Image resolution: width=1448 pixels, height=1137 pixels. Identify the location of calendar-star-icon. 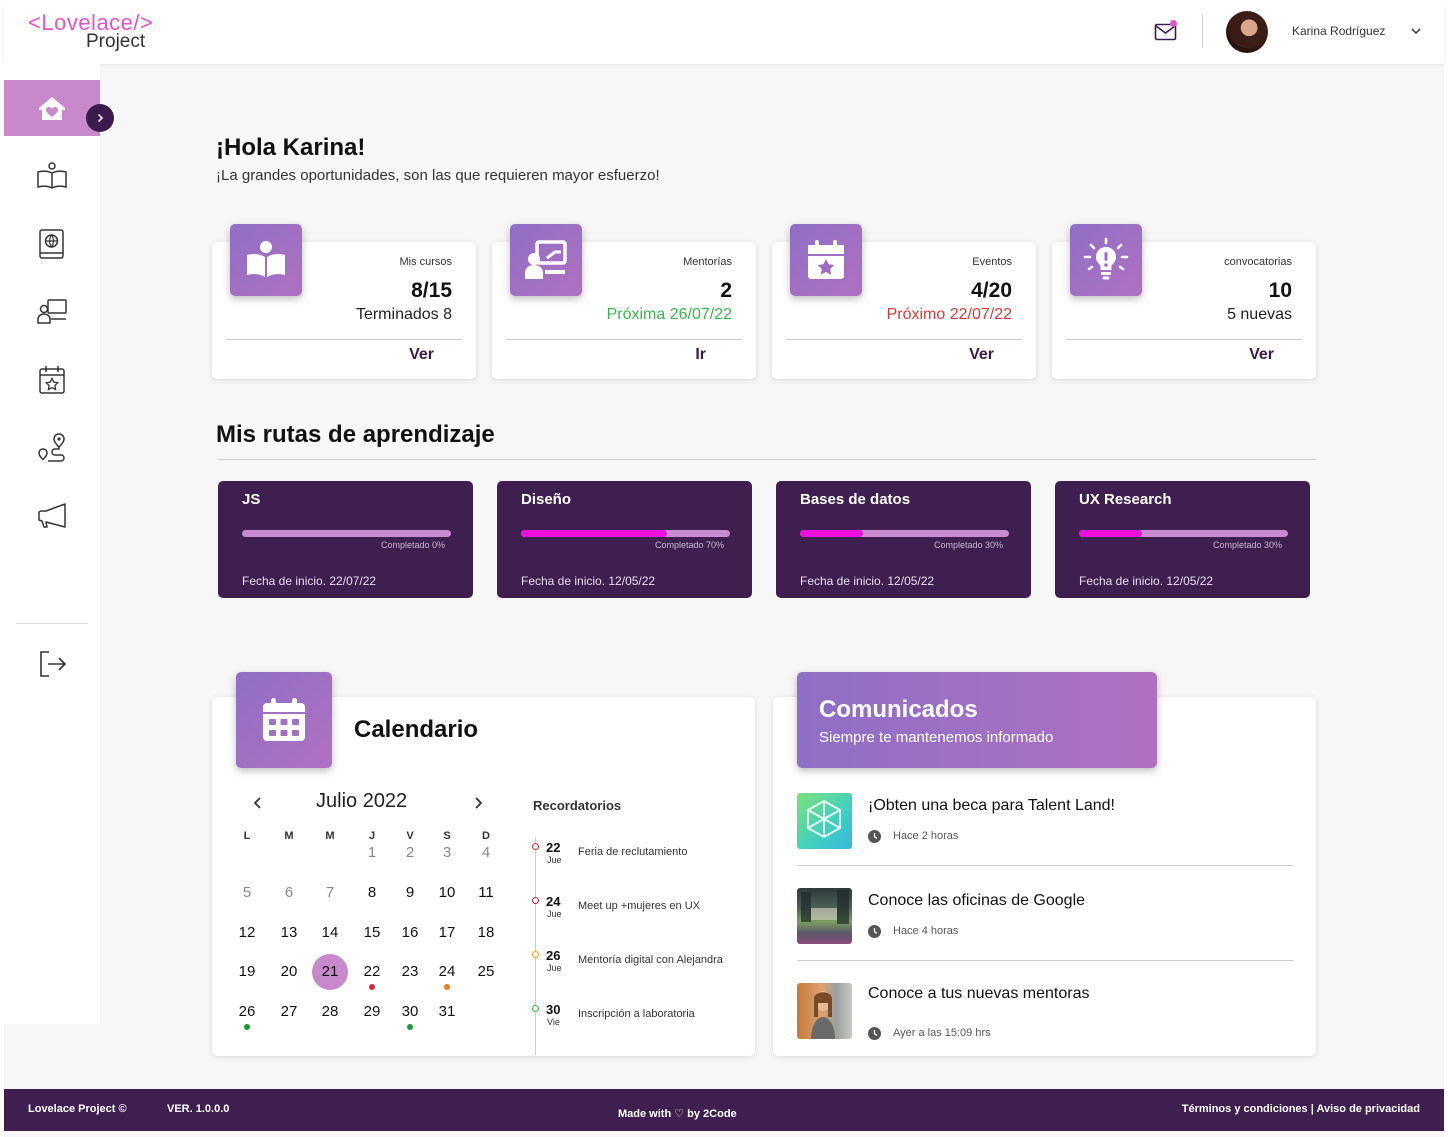
(52, 380).